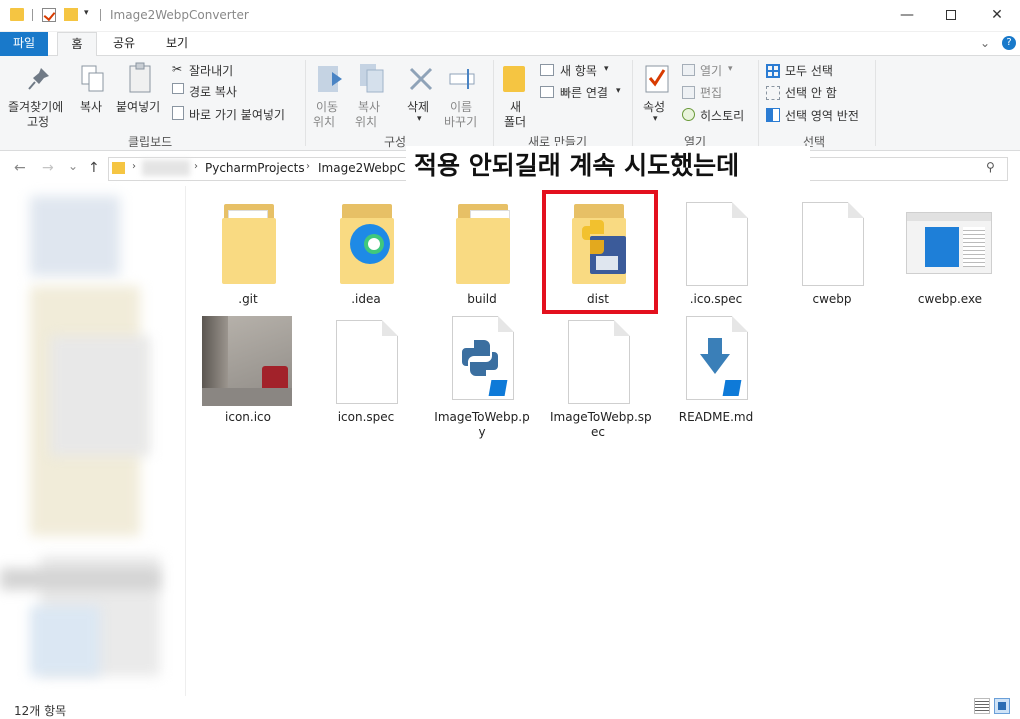 This screenshot has height=719, width=1020. What do you see at coordinates (395, 142) in the screenshot?
I see `group-label-organize: 구성` at bounding box center [395, 142].